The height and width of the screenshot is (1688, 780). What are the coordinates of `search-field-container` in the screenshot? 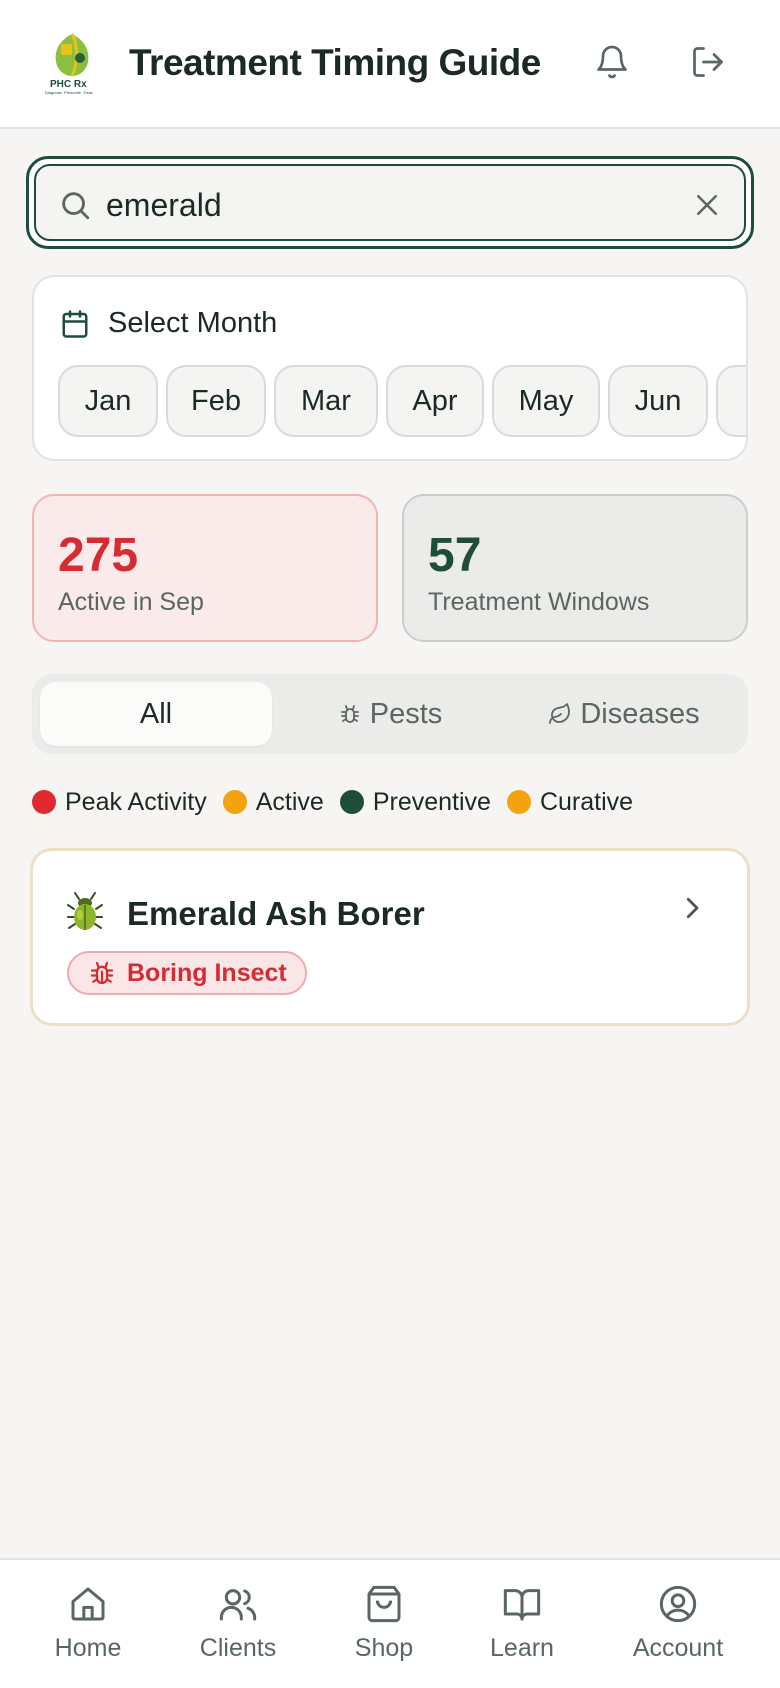 It's located at (390, 202).